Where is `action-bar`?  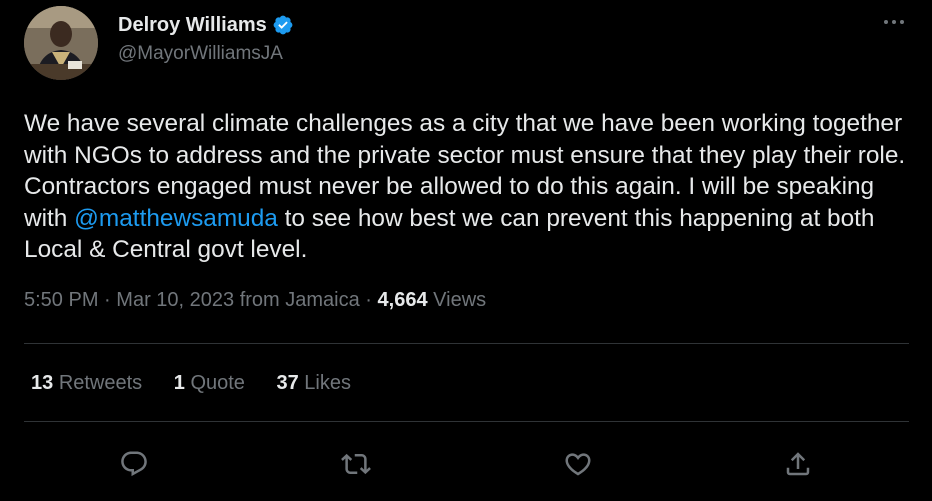
action-bar is located at coordinates (466, 464).